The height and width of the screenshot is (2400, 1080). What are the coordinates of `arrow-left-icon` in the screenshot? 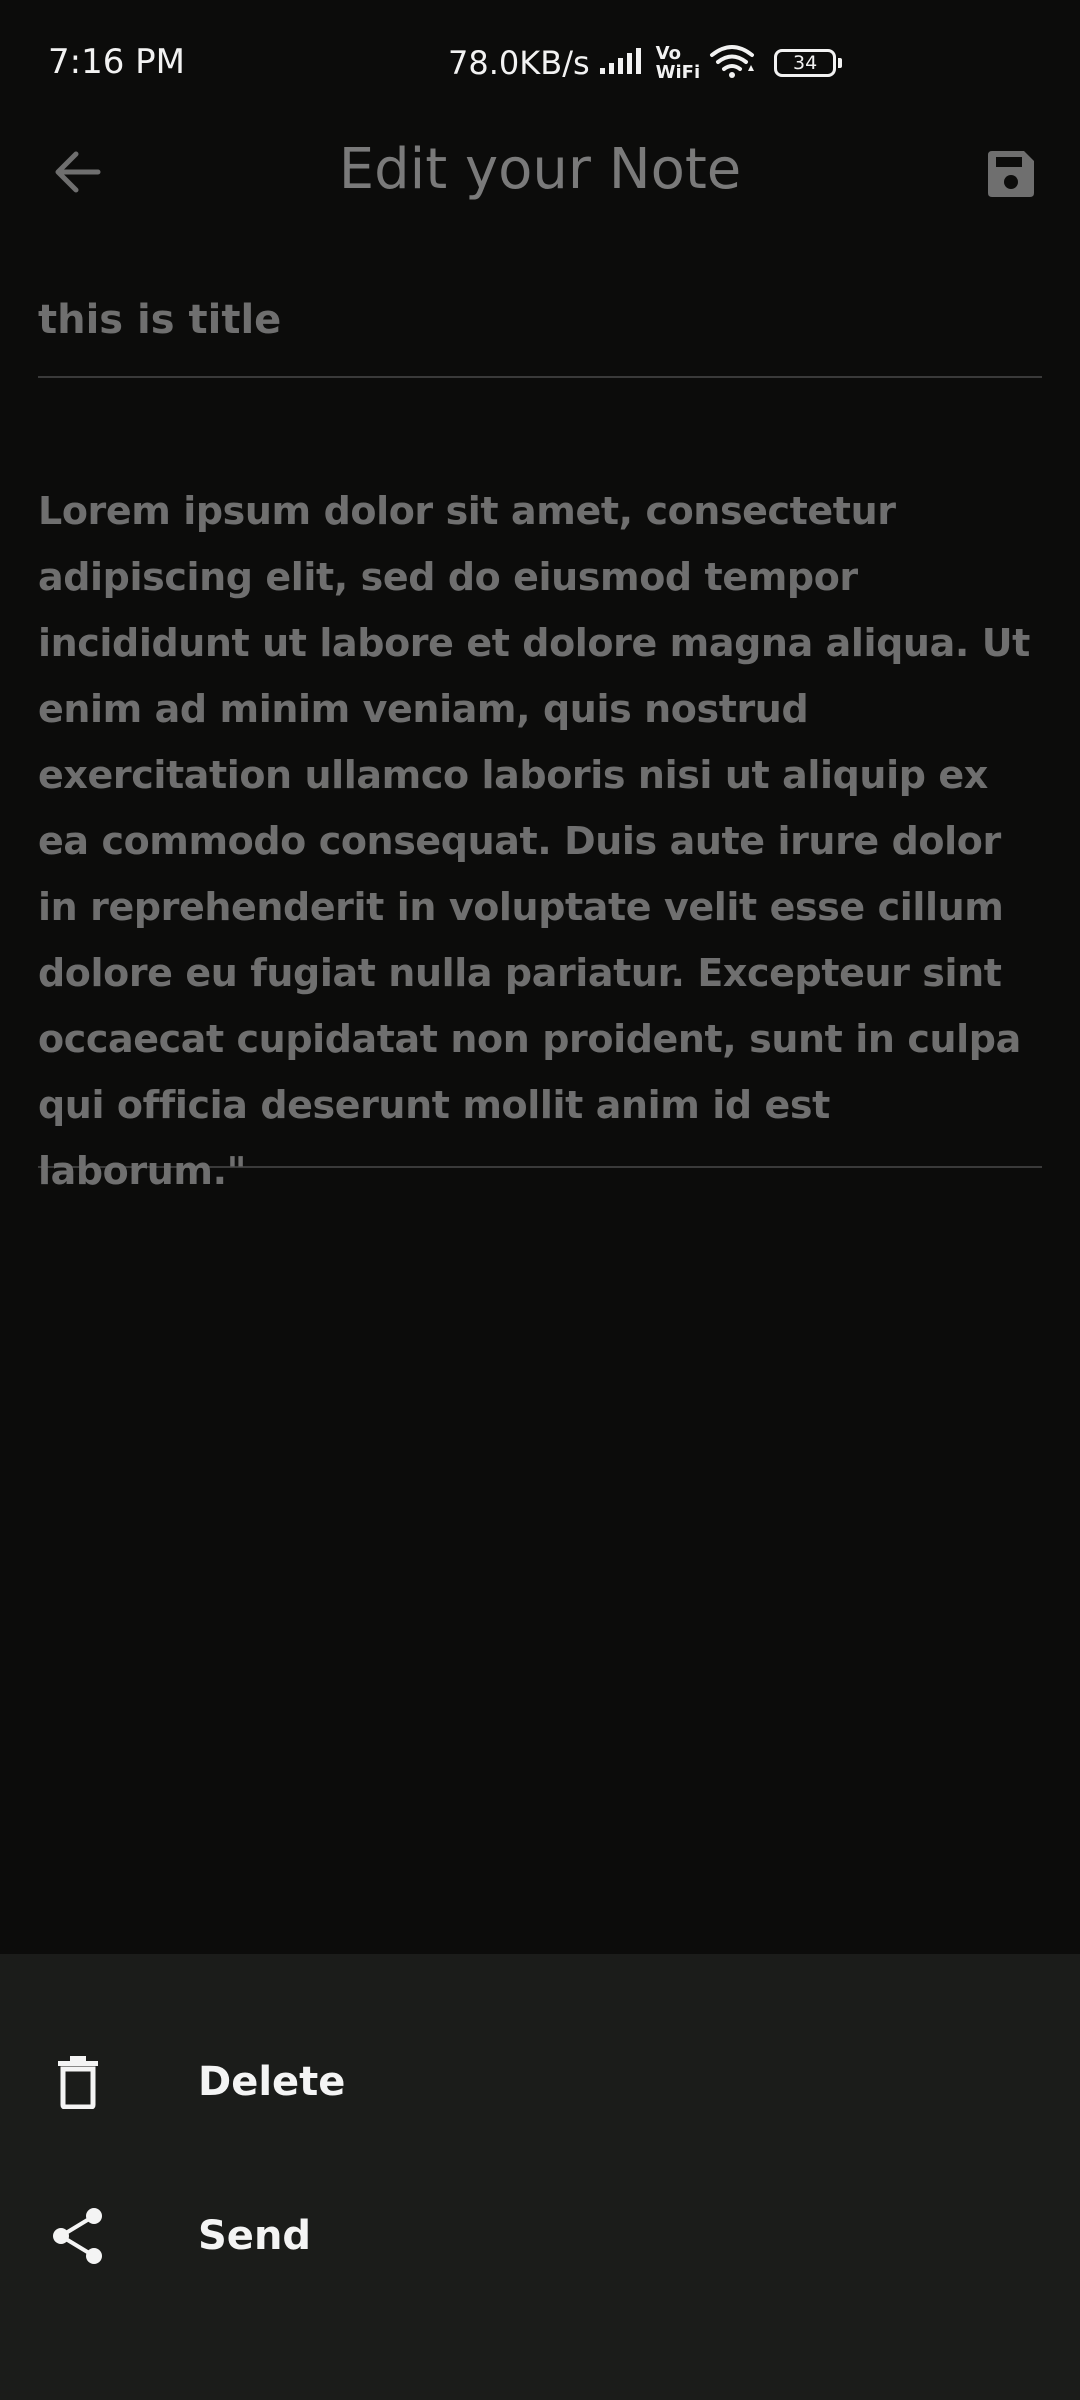 It's located at (78, 172).